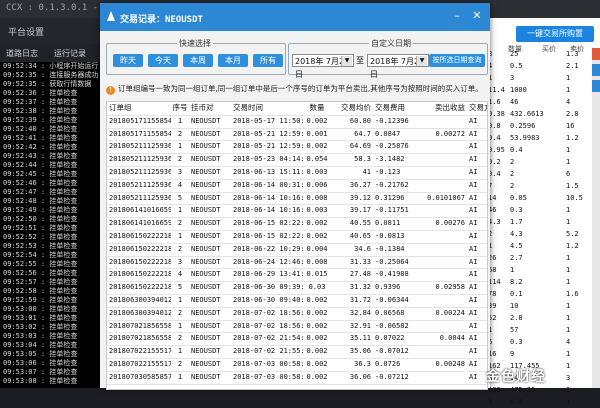  I want to click on dialog-titlebar: 交易记录：NEOUSDT – ✕, so click(295, 17).